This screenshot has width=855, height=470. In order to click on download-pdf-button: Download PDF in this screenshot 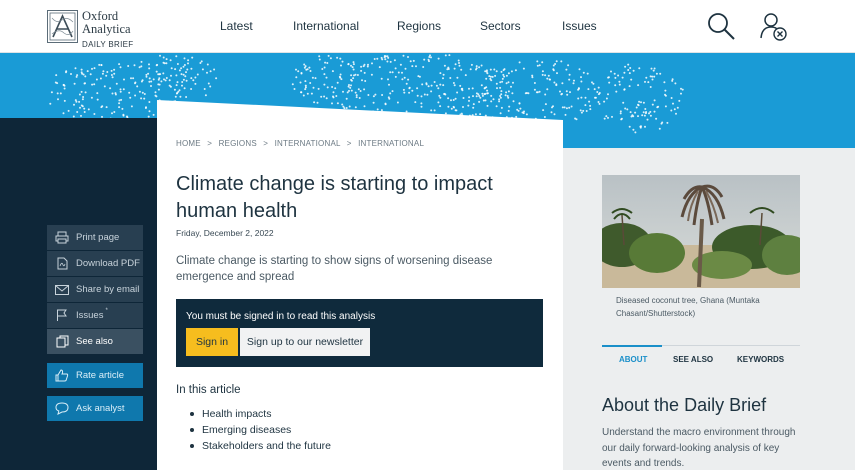, I will do `click(95, 263)`.